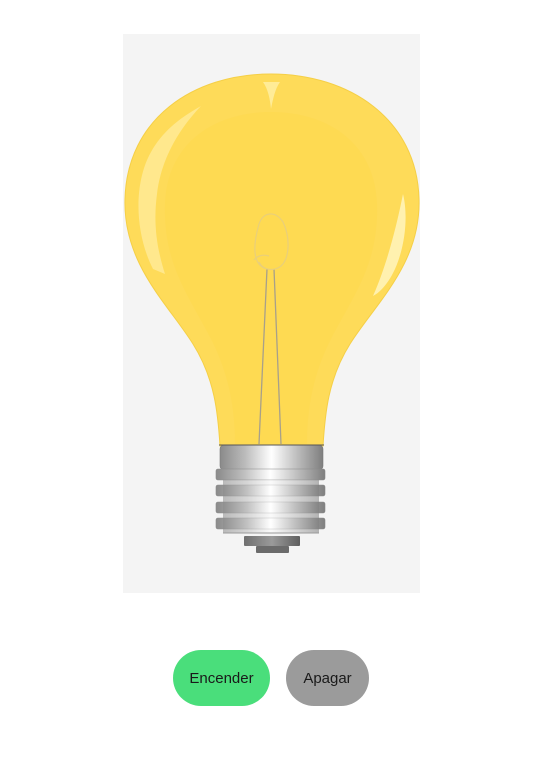  What do you see at coordinates (270, 474) in the screenshot?
I see `socket-thread` at bounding box center [270, 474].